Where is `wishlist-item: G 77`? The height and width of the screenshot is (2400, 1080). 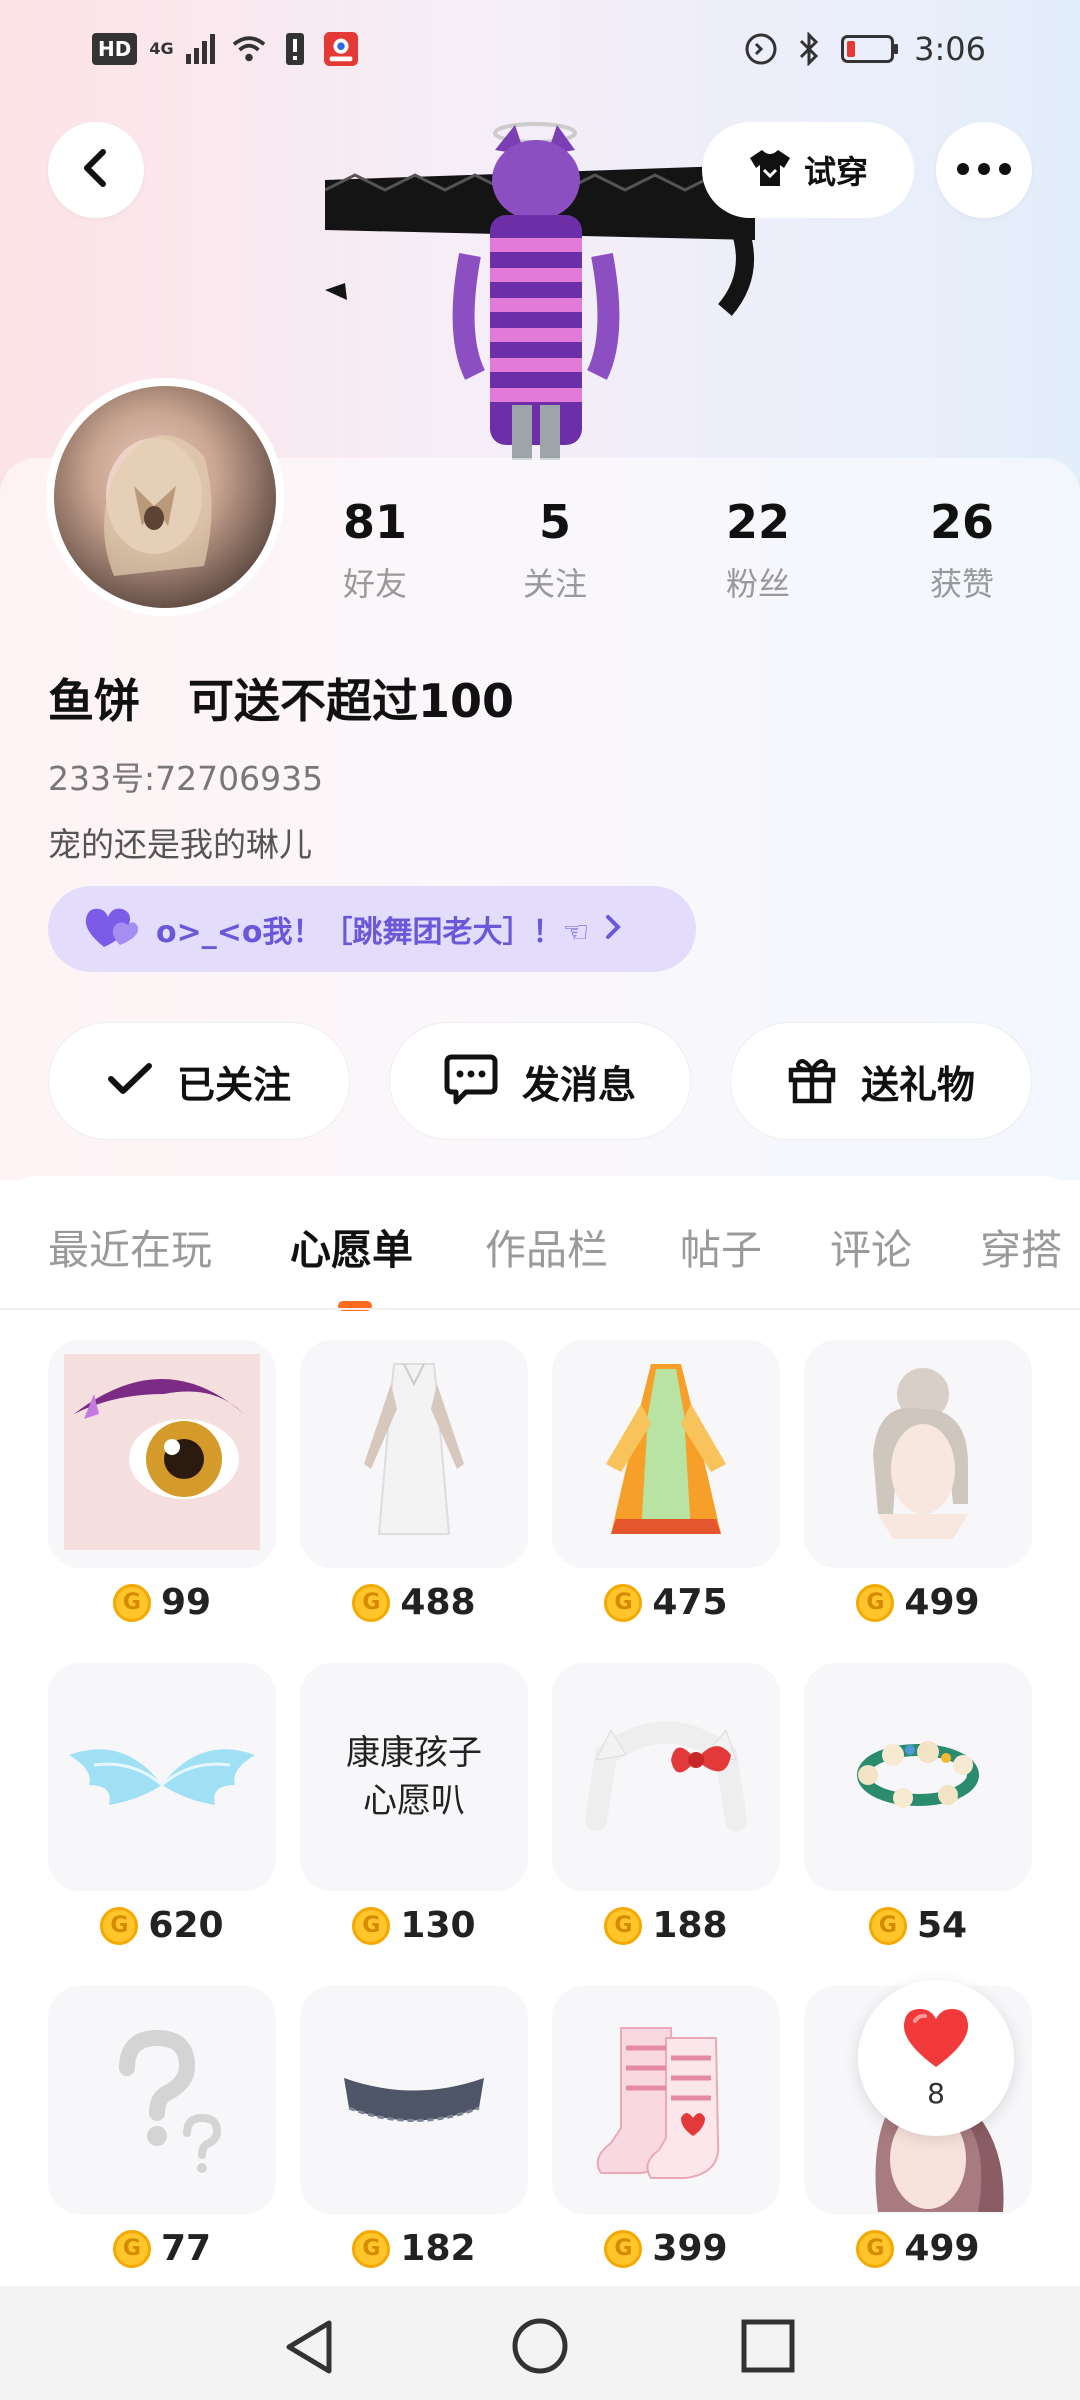 wishlist-item: G 77 is located at coordinates (162, 2144).